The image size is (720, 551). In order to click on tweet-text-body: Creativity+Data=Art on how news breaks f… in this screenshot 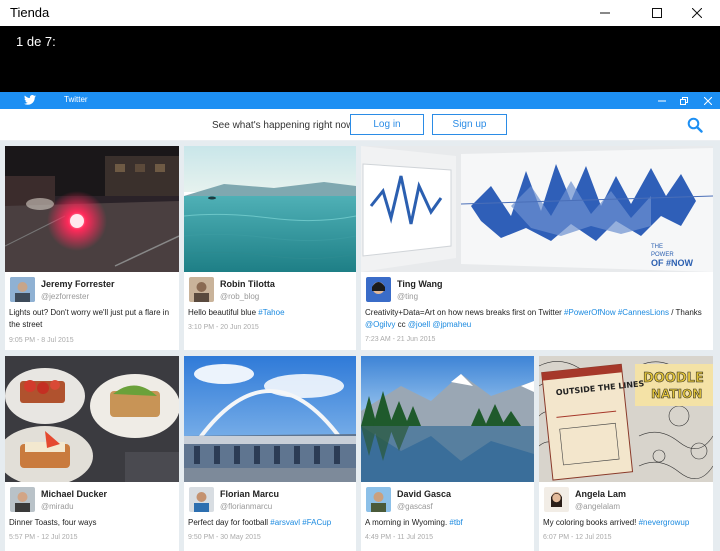, I will do `click(465, 312)`.